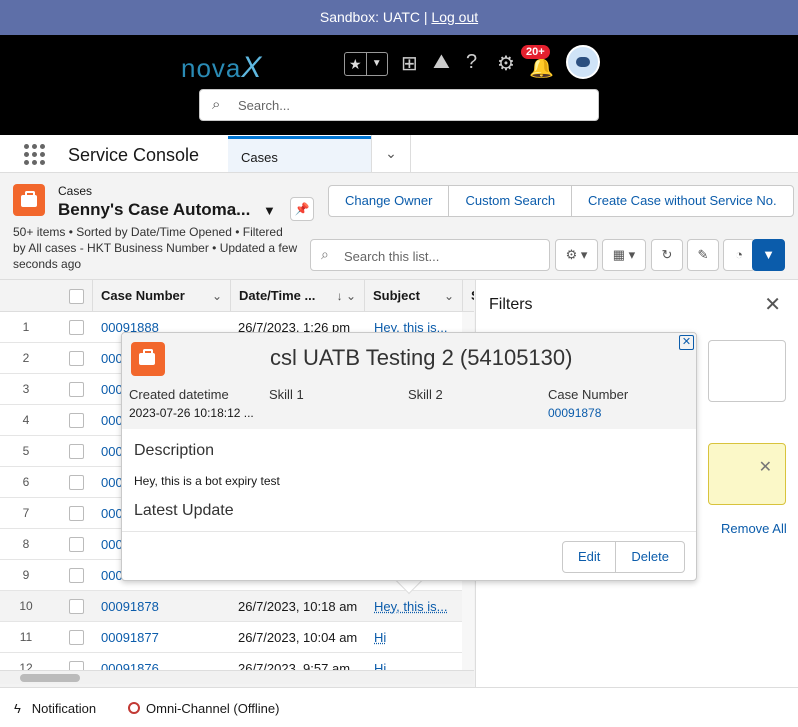  Describe the element at coordinates (222, 67) in the screenshot. I see `app-logo: novaX` at that location.